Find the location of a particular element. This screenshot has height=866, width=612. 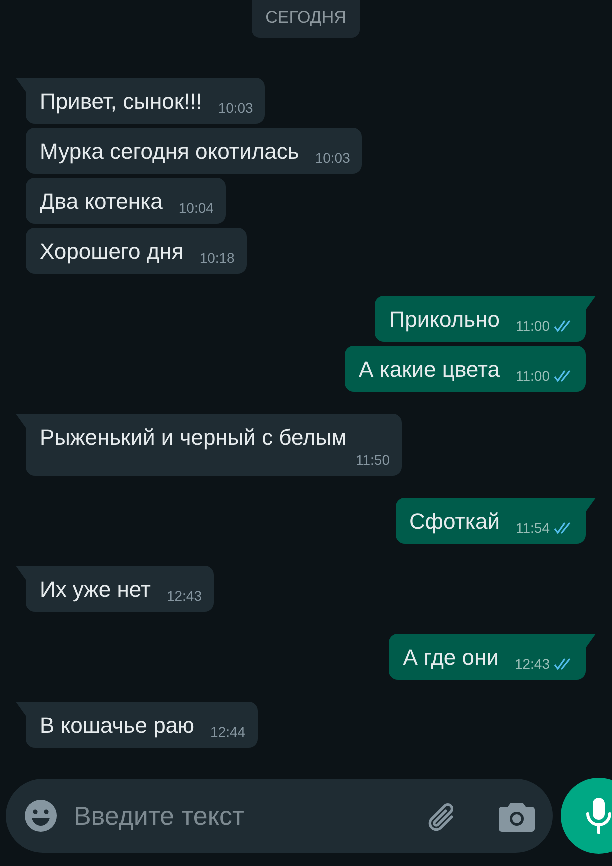

message-text: Сфоткай is located at coordinates (455, 522).